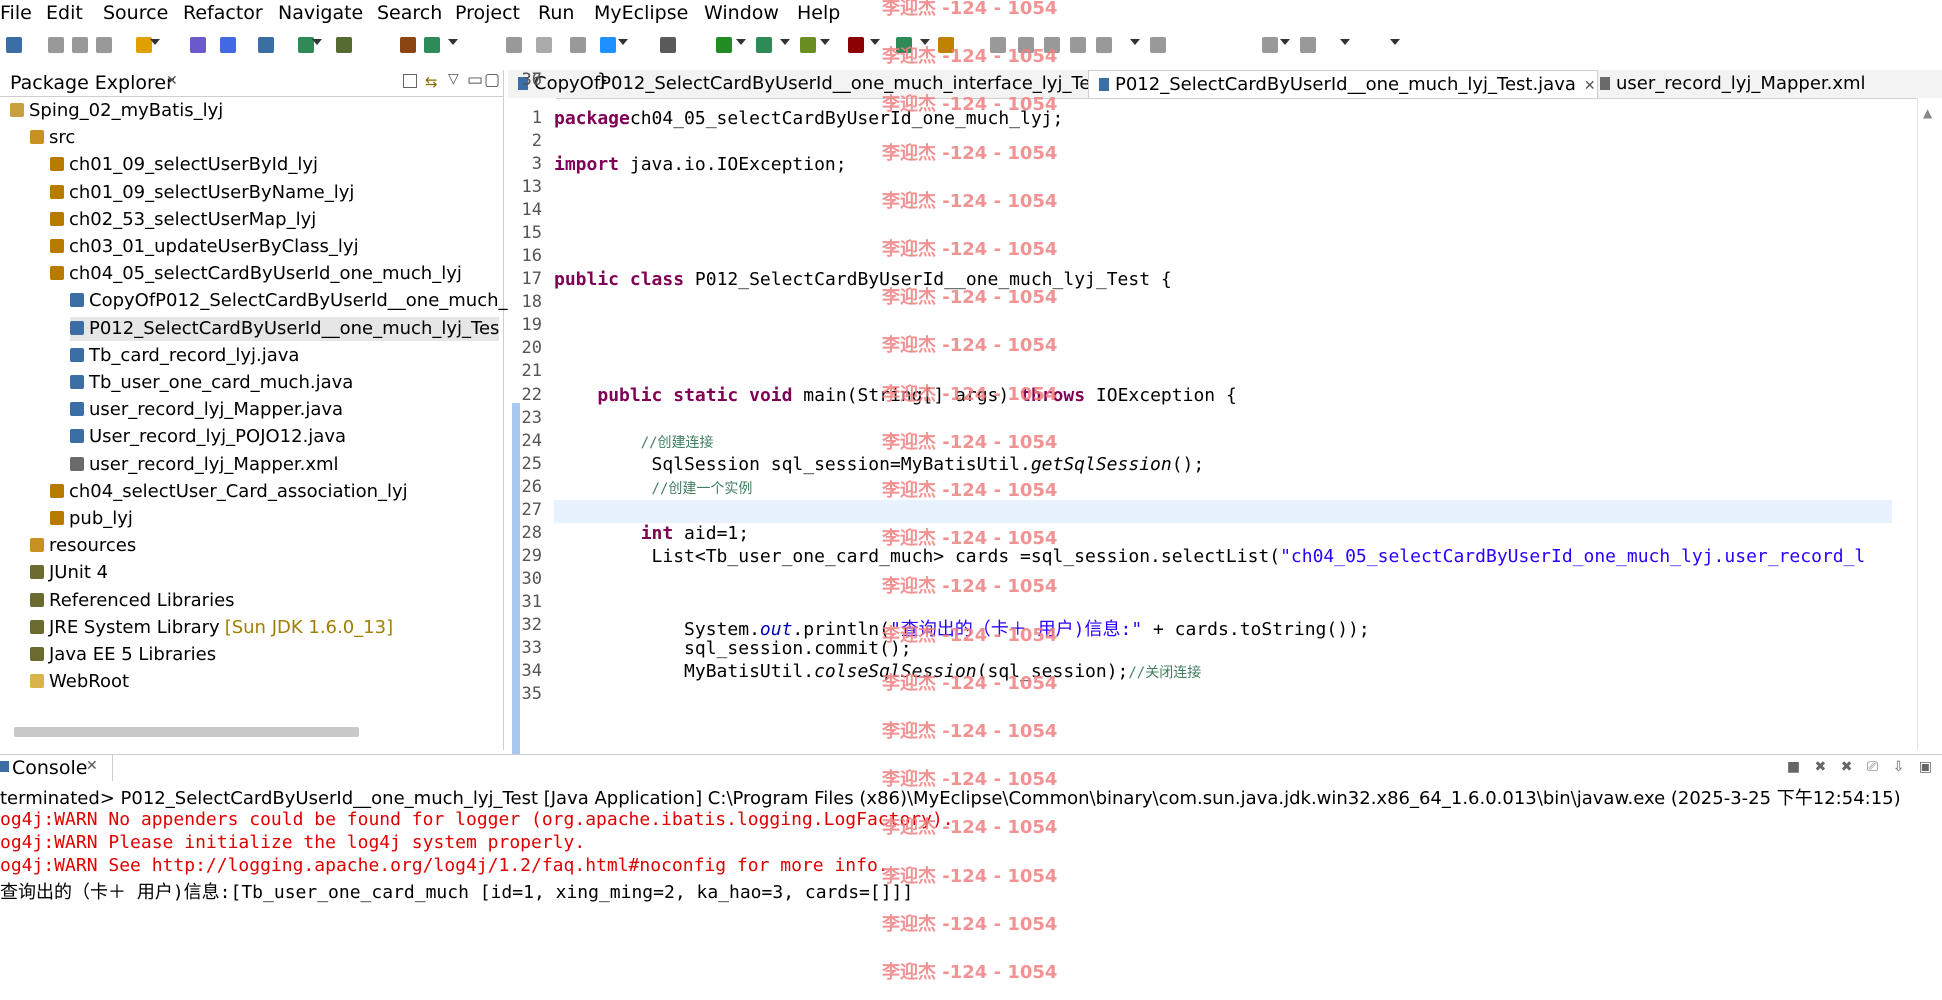 The image size is (1942, 1000). I want to click on view-menu-icon: ▽, so click(453, 79).